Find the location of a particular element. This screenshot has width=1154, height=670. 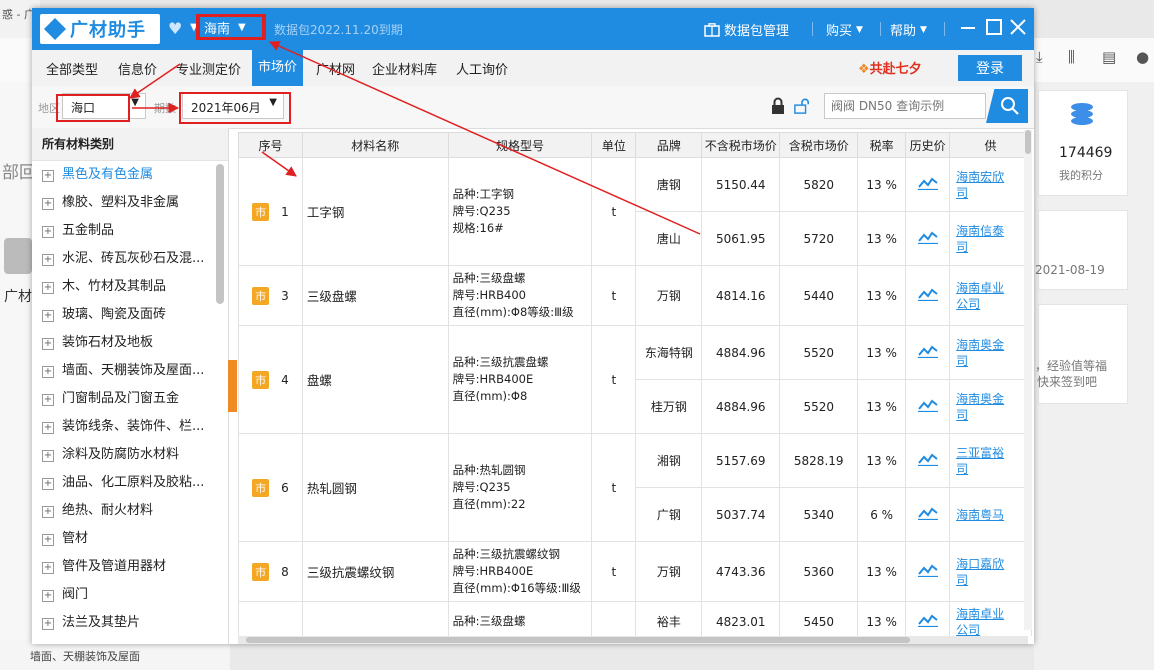

sidebar-item: + 管材 is located at coordinates (130, 539).